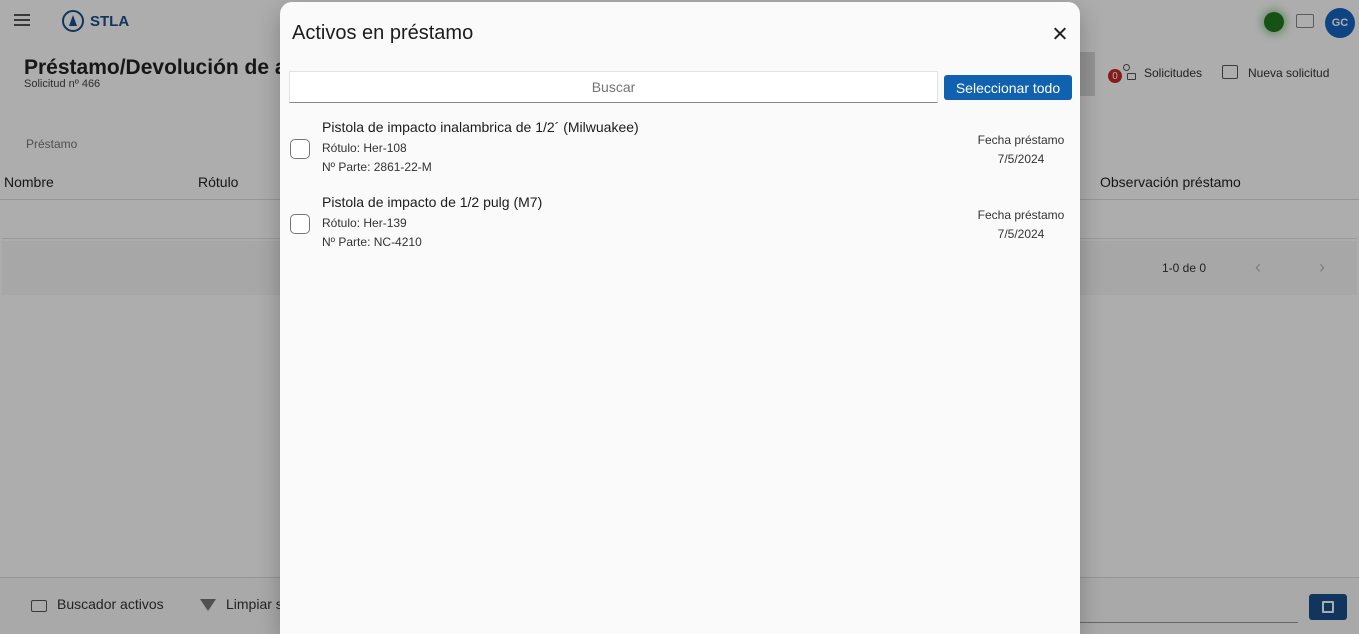  What do you see at coordinates (364, 223) in the screenshot?
I see `item-label-code: Rótulo: Her-139` at bounding box center [364, 223].